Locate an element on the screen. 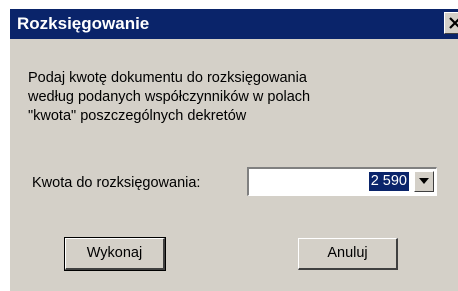 This screenshot has width=458, height=291. instruction-line: według podanych współczynników w polach is located at coordinates (169, 97).